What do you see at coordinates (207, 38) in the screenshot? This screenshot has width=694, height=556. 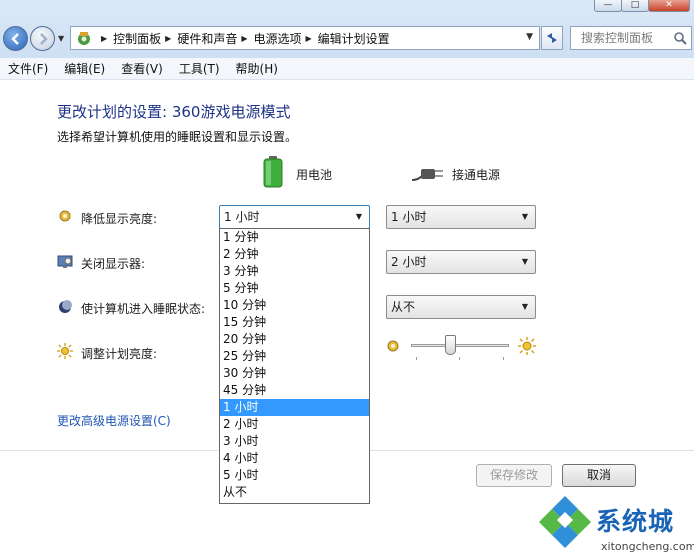 I see `breadcrumb-hardware-sound: 硬件和声音` at bounding box center [207, 38].